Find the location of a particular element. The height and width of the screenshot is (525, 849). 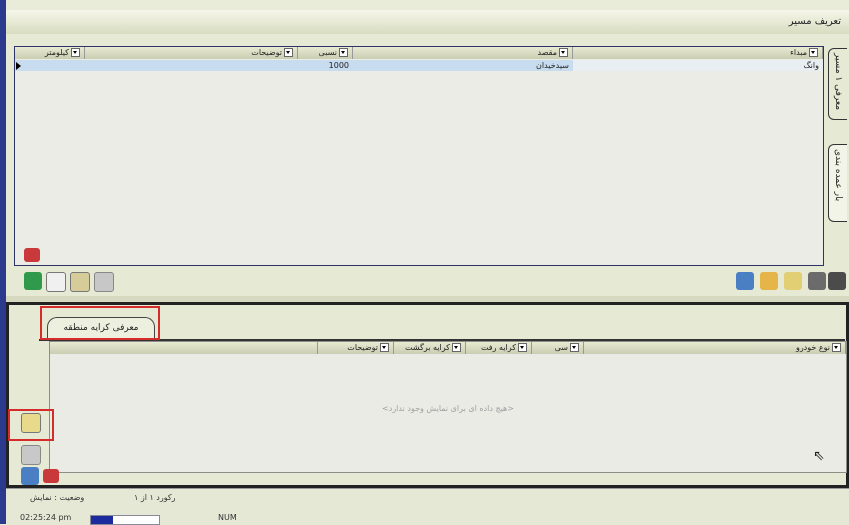

progress-fill is located at coordinates (102, 520).